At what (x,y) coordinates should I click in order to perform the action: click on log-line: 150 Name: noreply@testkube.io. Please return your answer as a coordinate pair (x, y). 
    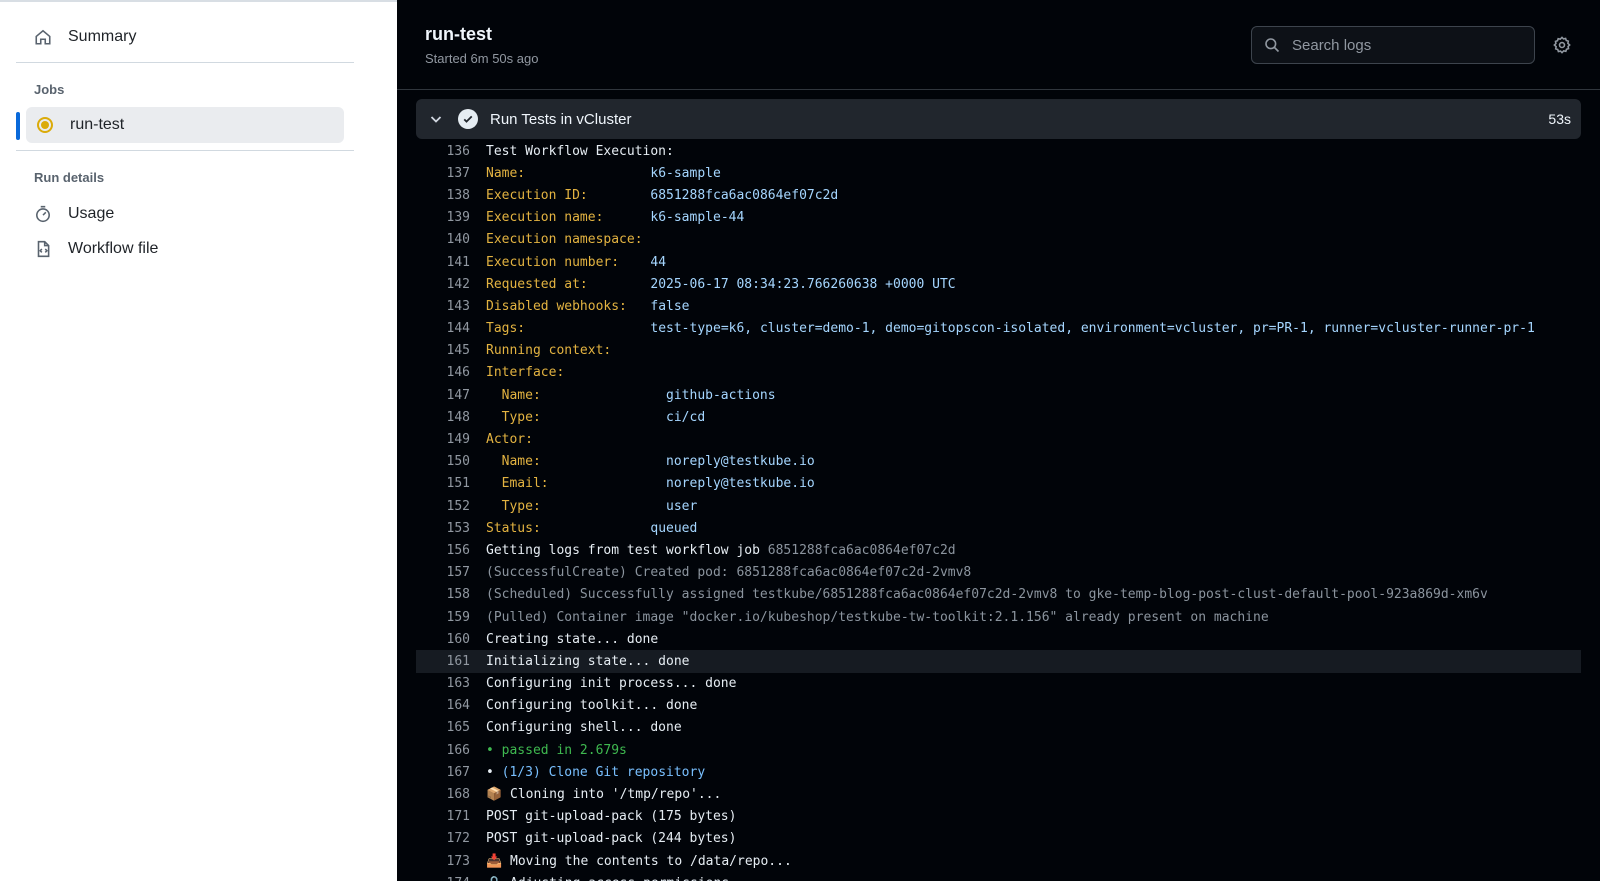
    Looking at the image, I should click on (998, 462).